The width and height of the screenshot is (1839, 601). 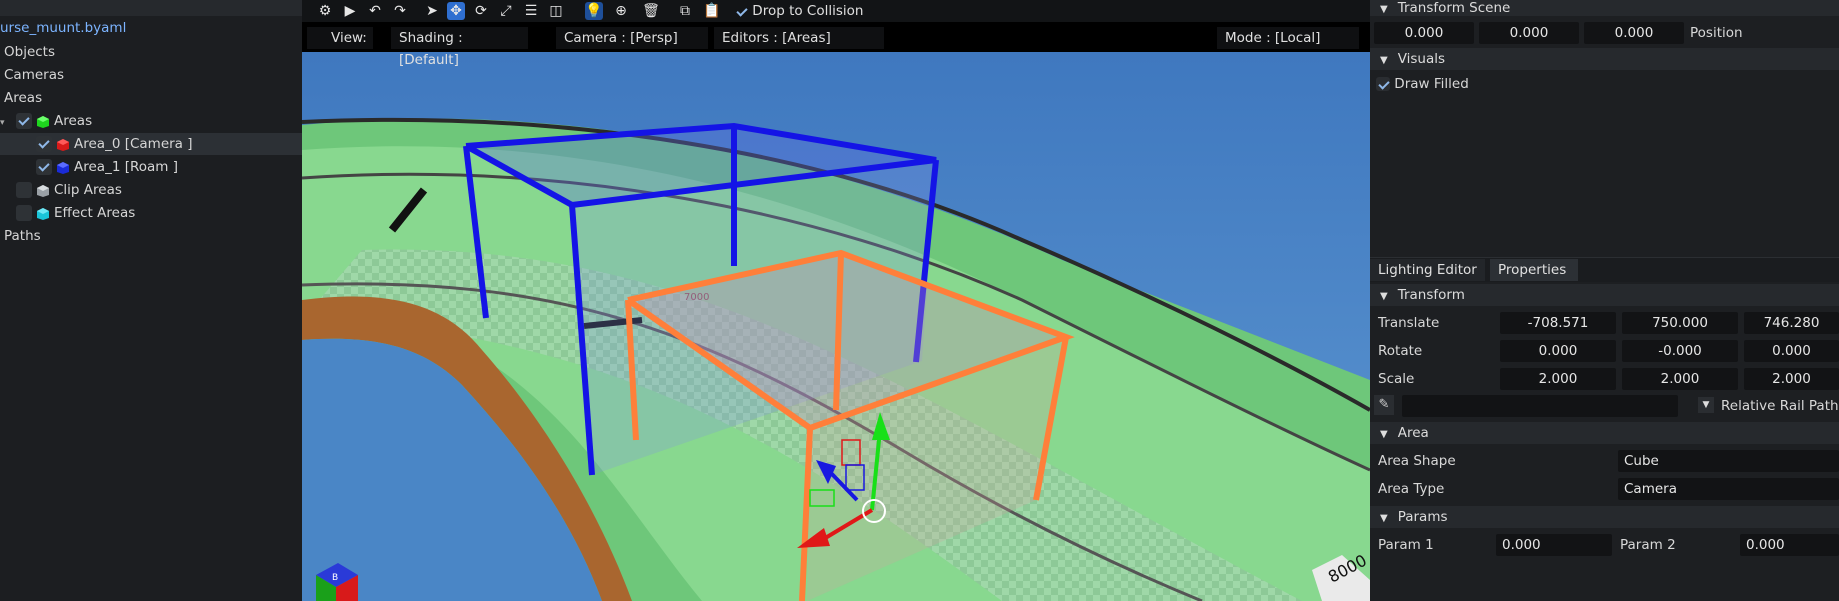 What do you see at coordinates (88, 190) in the screenshot?
I see `outliner-label-clip-areas: Clip Areas` at bounding box center [88, 190].